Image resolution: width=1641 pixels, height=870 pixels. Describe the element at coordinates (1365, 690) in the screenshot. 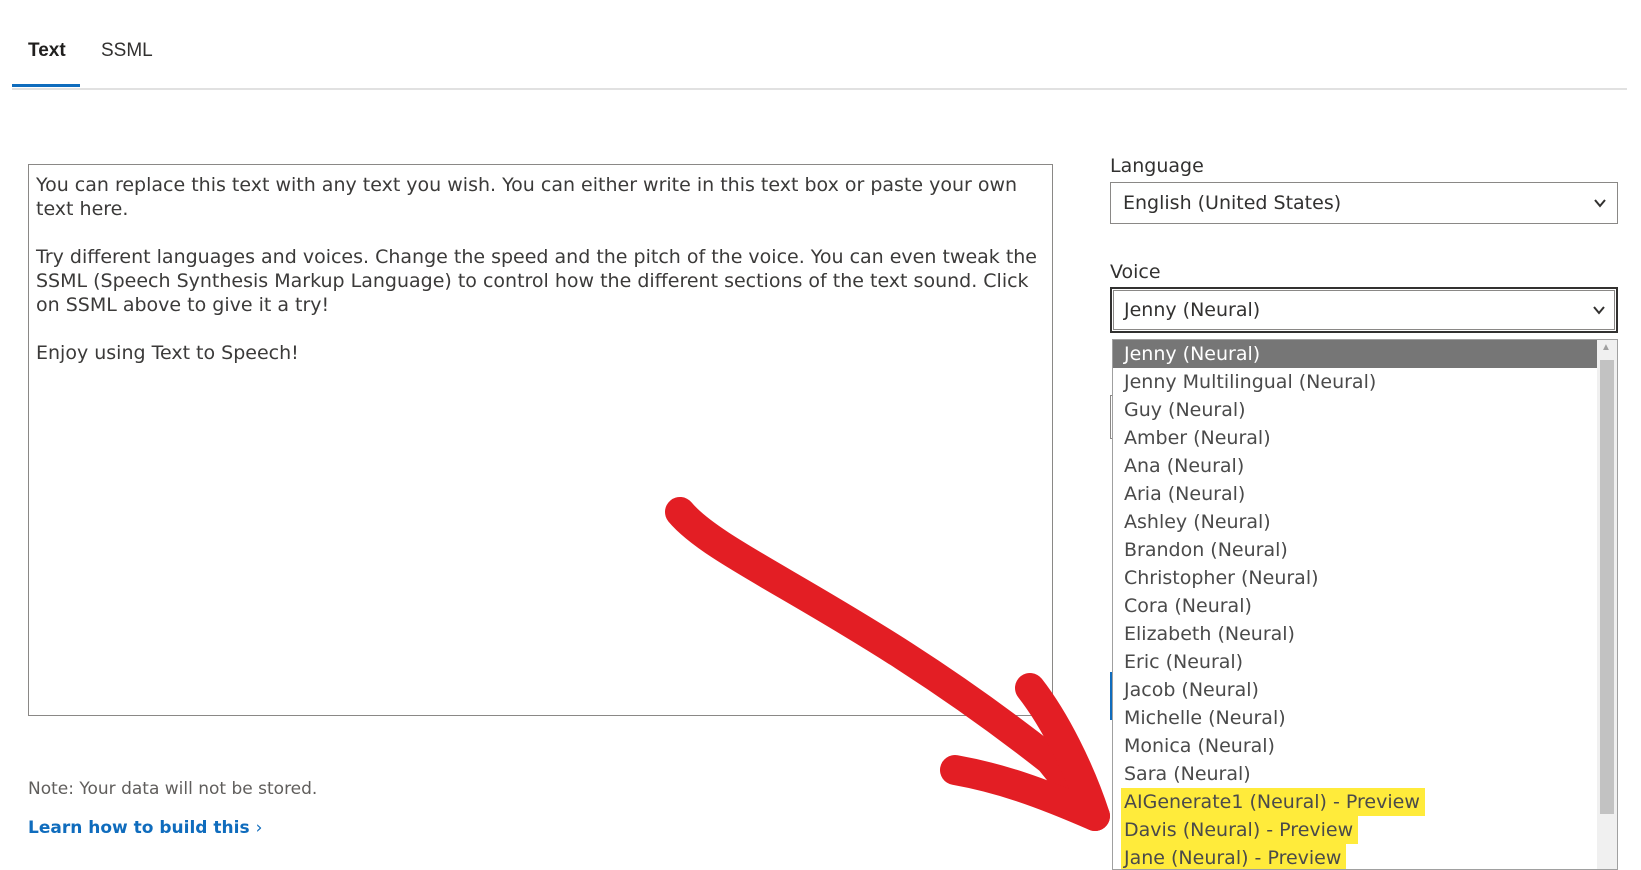

I see `voice-option: Jacob (Neural)` at that location.